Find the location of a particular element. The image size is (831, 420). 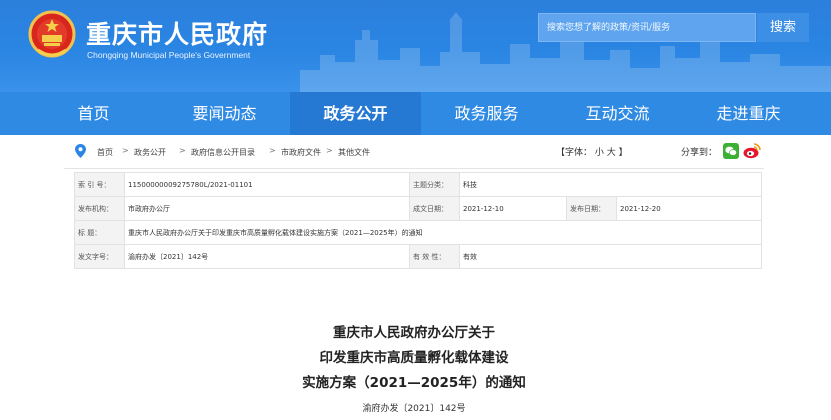

nav-item-interaction: 互动交流 is located at coordinates (617, 113).